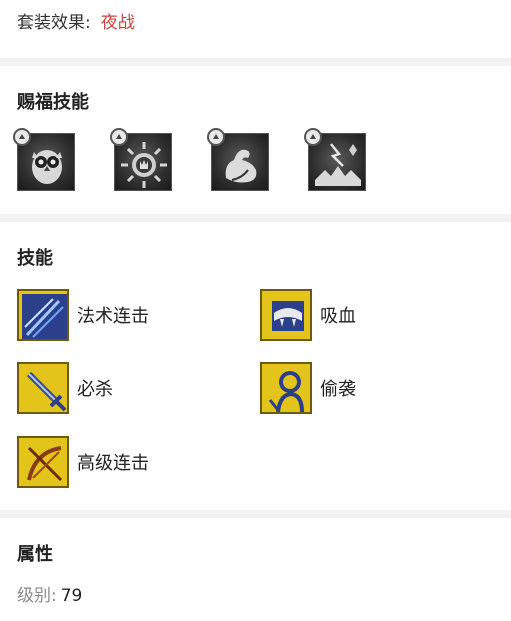  What do you see at coordinates (117, 23) in the screenshot?
I see `set-effect-value: 夜战` at bounding box center [117, 23].